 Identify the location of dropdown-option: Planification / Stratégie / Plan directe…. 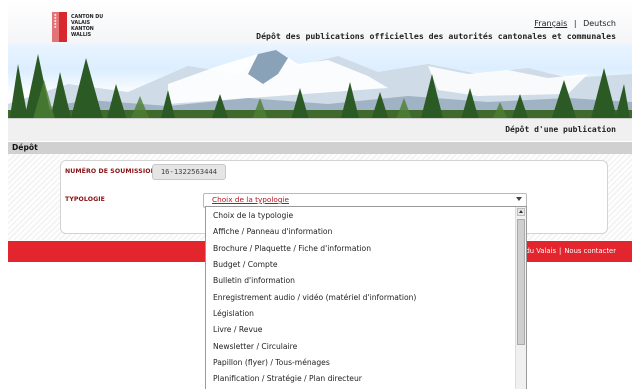
(287, 379).